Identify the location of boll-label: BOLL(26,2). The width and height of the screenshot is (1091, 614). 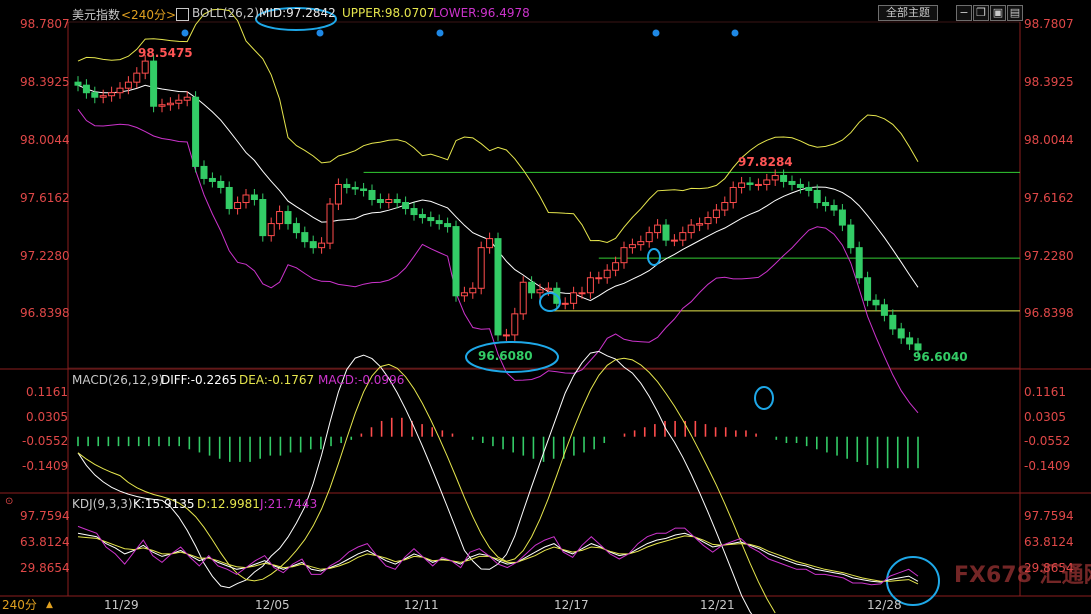
(225, 13).